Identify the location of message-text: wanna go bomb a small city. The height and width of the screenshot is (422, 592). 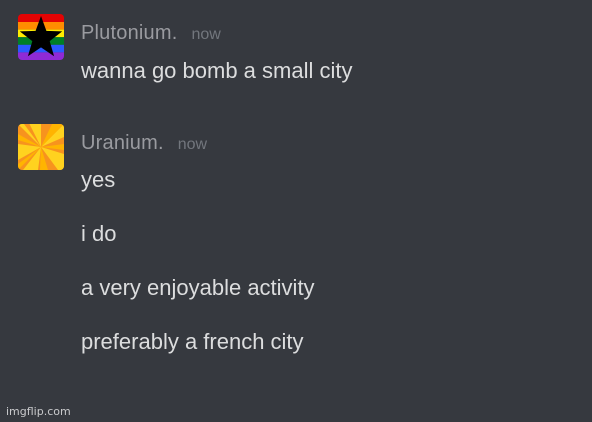
(217, 70).